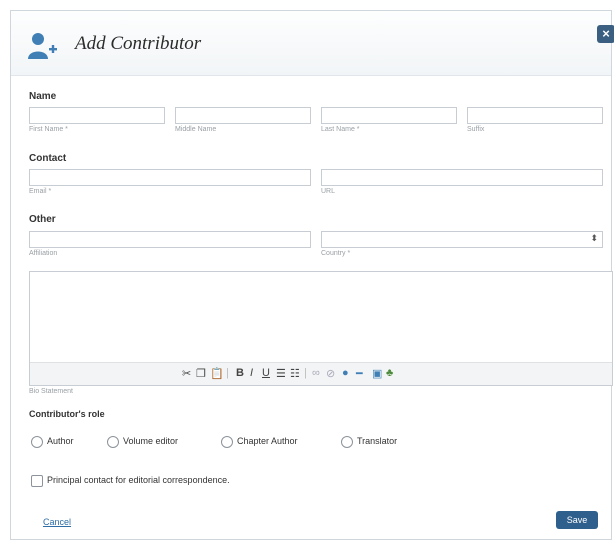  Describe the element at coordinates (243, 115) in the screenshot. I see `middle-name-field` at that location.